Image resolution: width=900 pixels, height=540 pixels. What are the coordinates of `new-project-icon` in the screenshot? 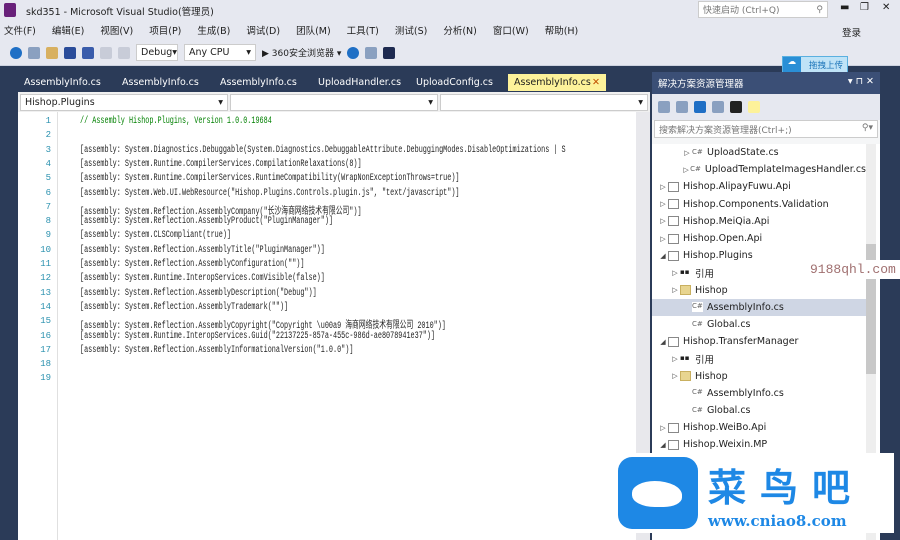 It's located at (34, 52).